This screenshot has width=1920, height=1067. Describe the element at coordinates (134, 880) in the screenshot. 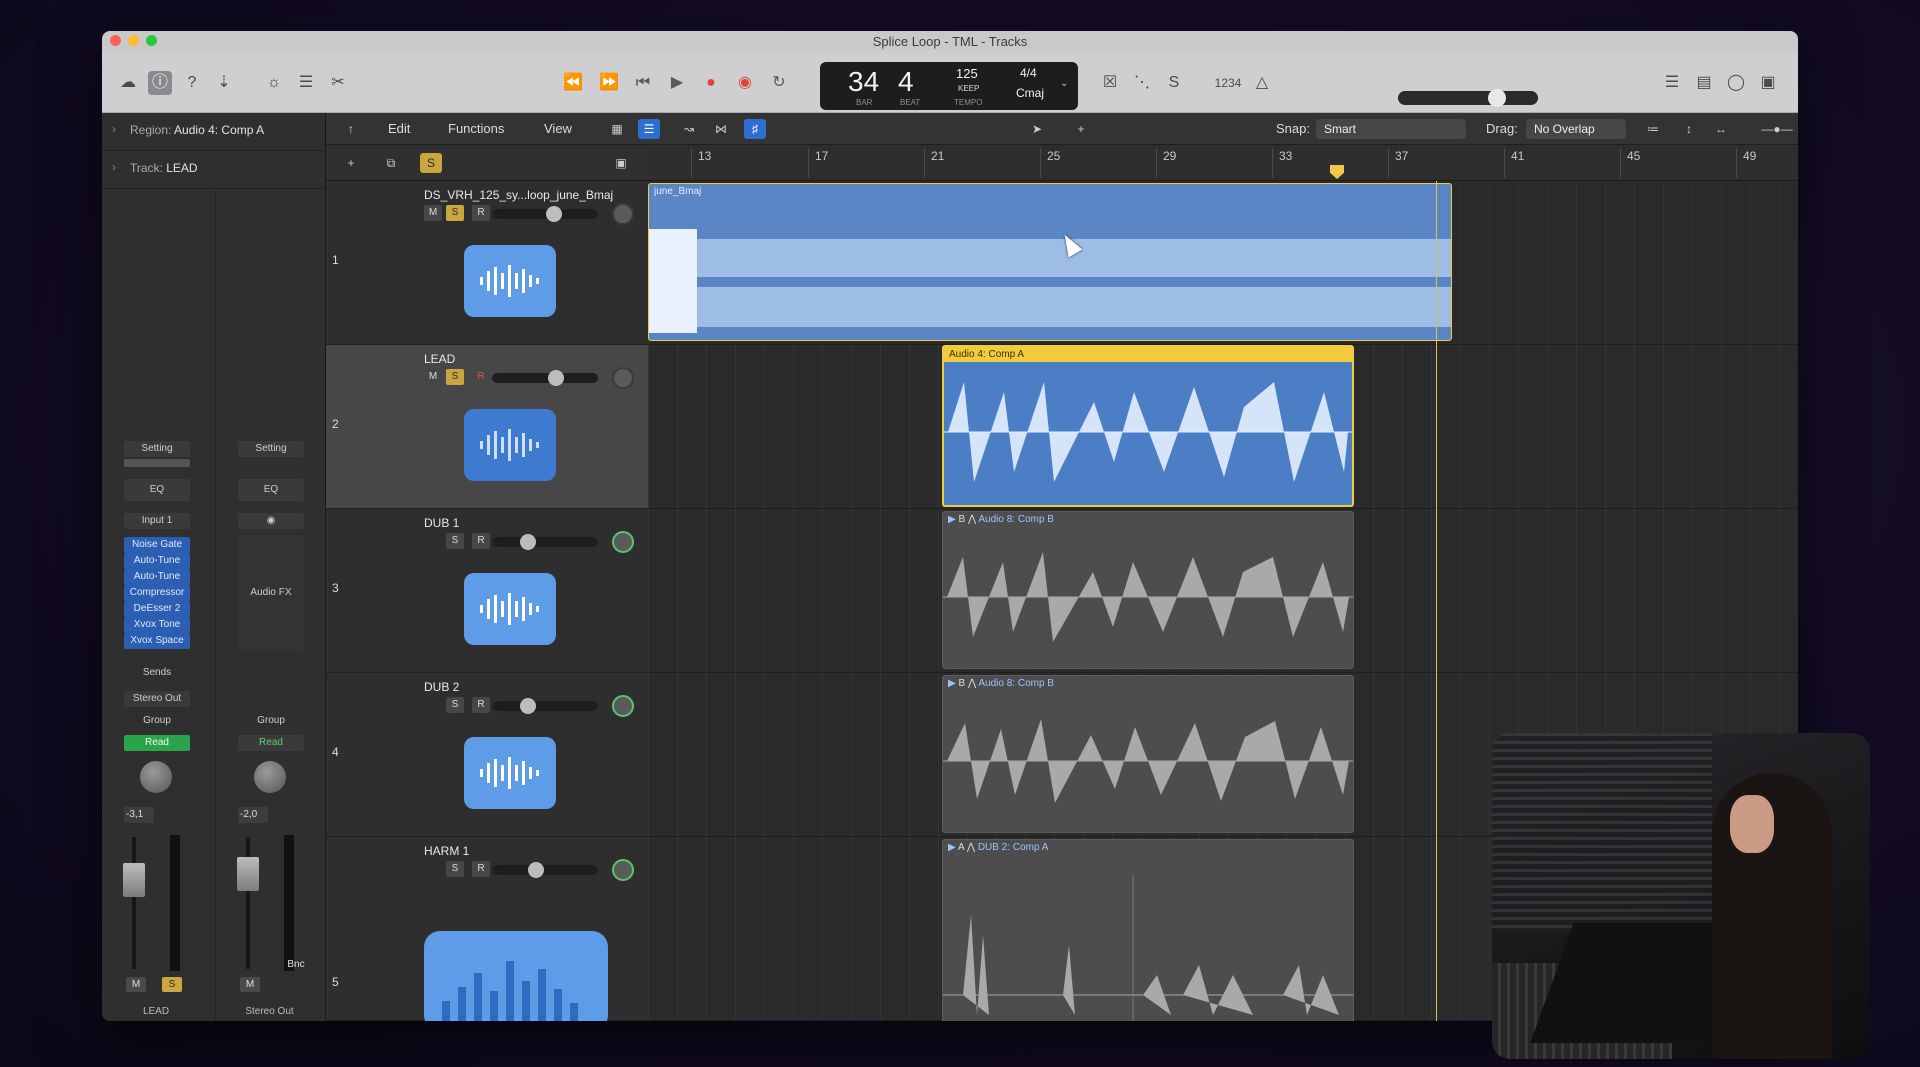

I see `volume-fader` at that location.